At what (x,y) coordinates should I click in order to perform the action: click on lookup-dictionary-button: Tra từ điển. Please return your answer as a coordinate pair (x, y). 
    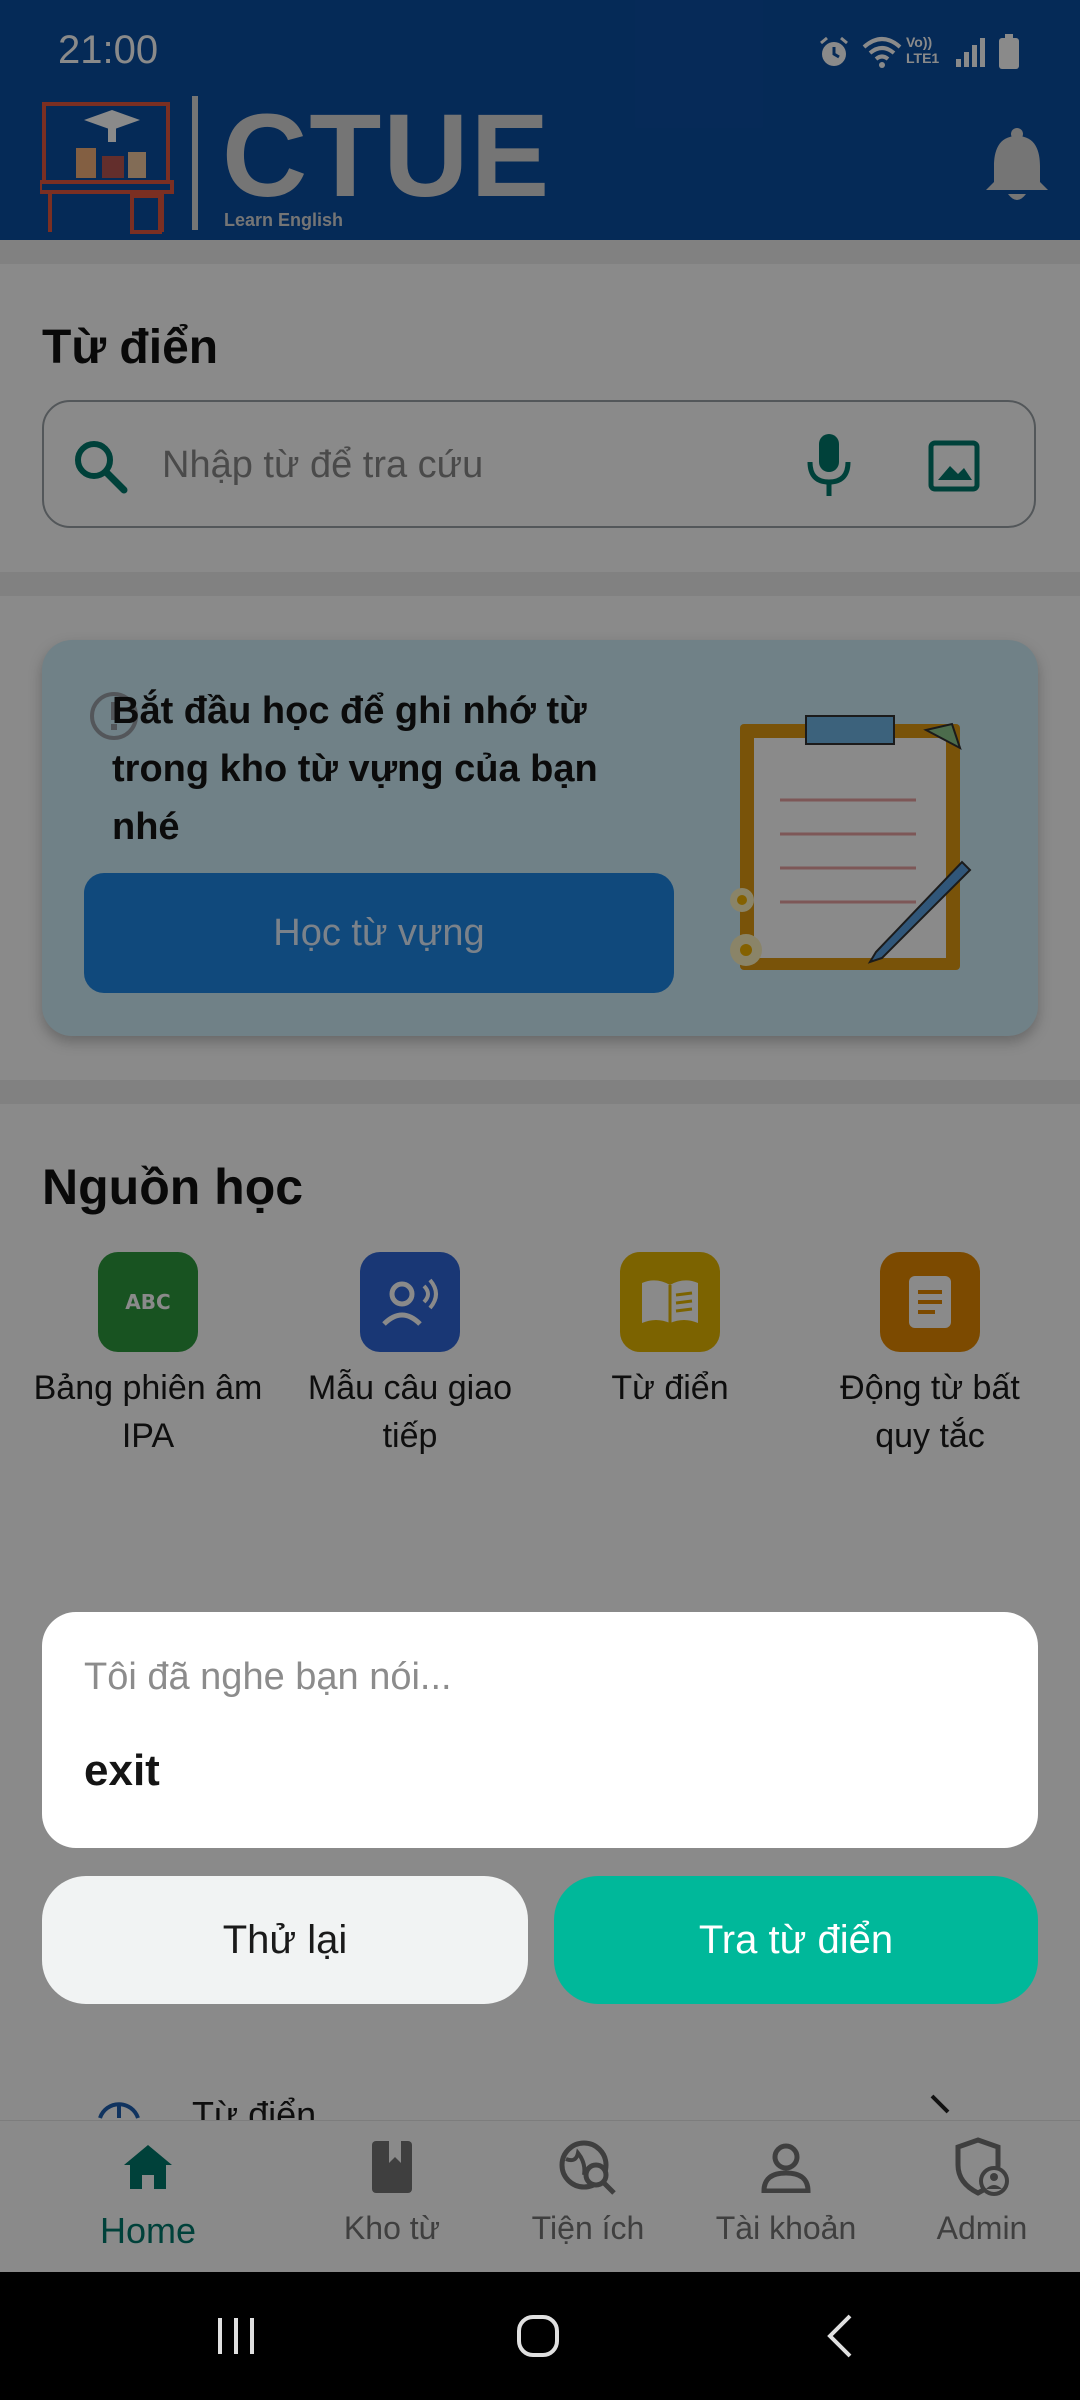
    Looking at the image, I should click on (796, 1940).